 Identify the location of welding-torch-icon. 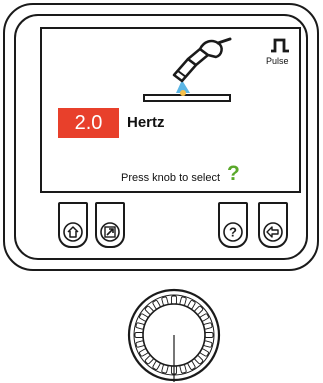
(187, 69).